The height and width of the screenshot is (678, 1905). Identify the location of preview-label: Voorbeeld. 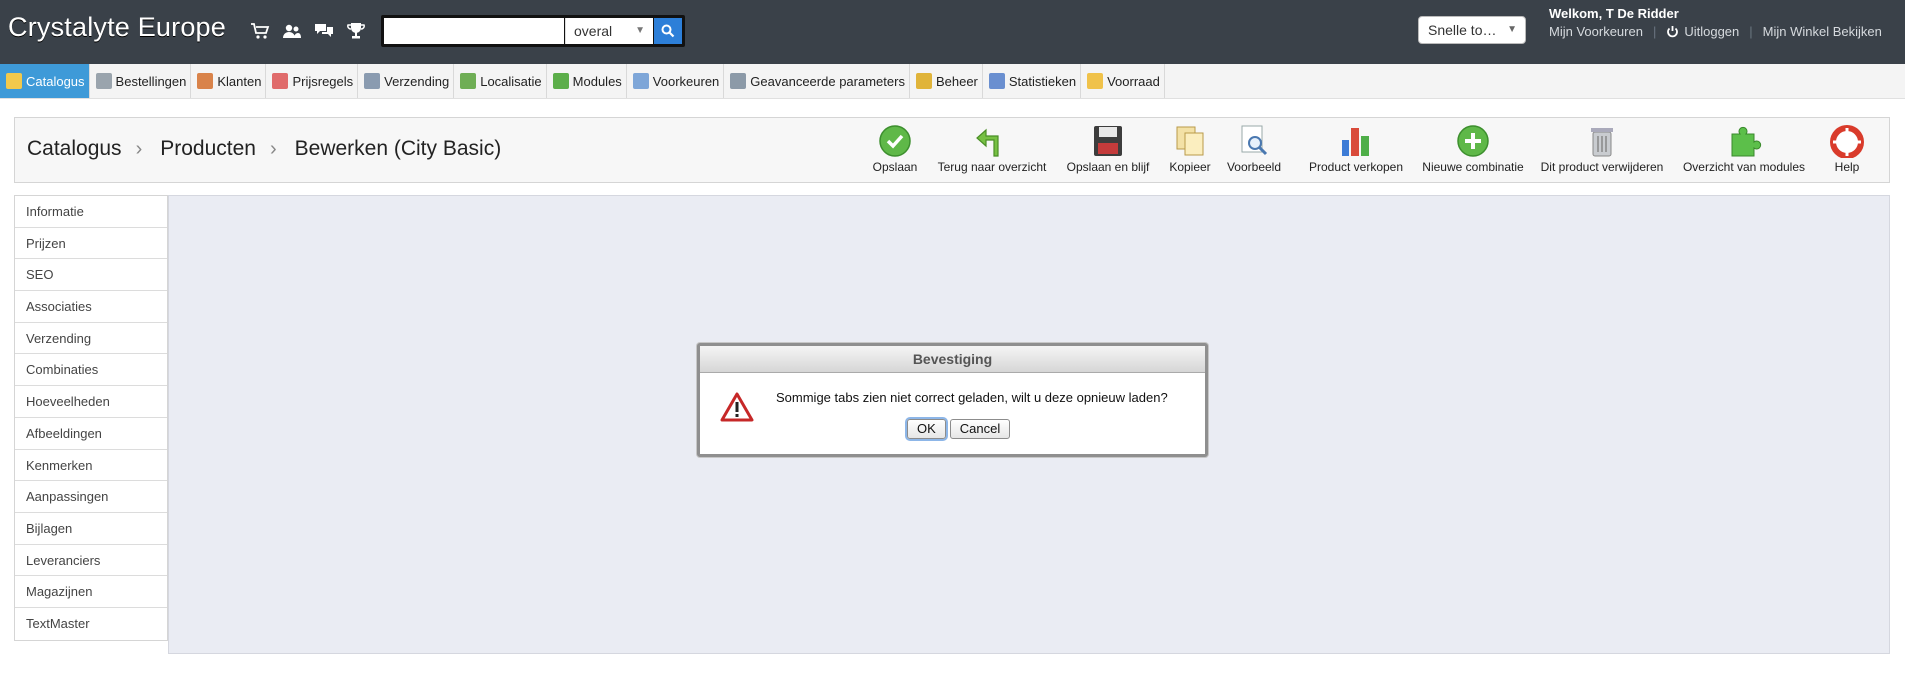
(1254, 167).